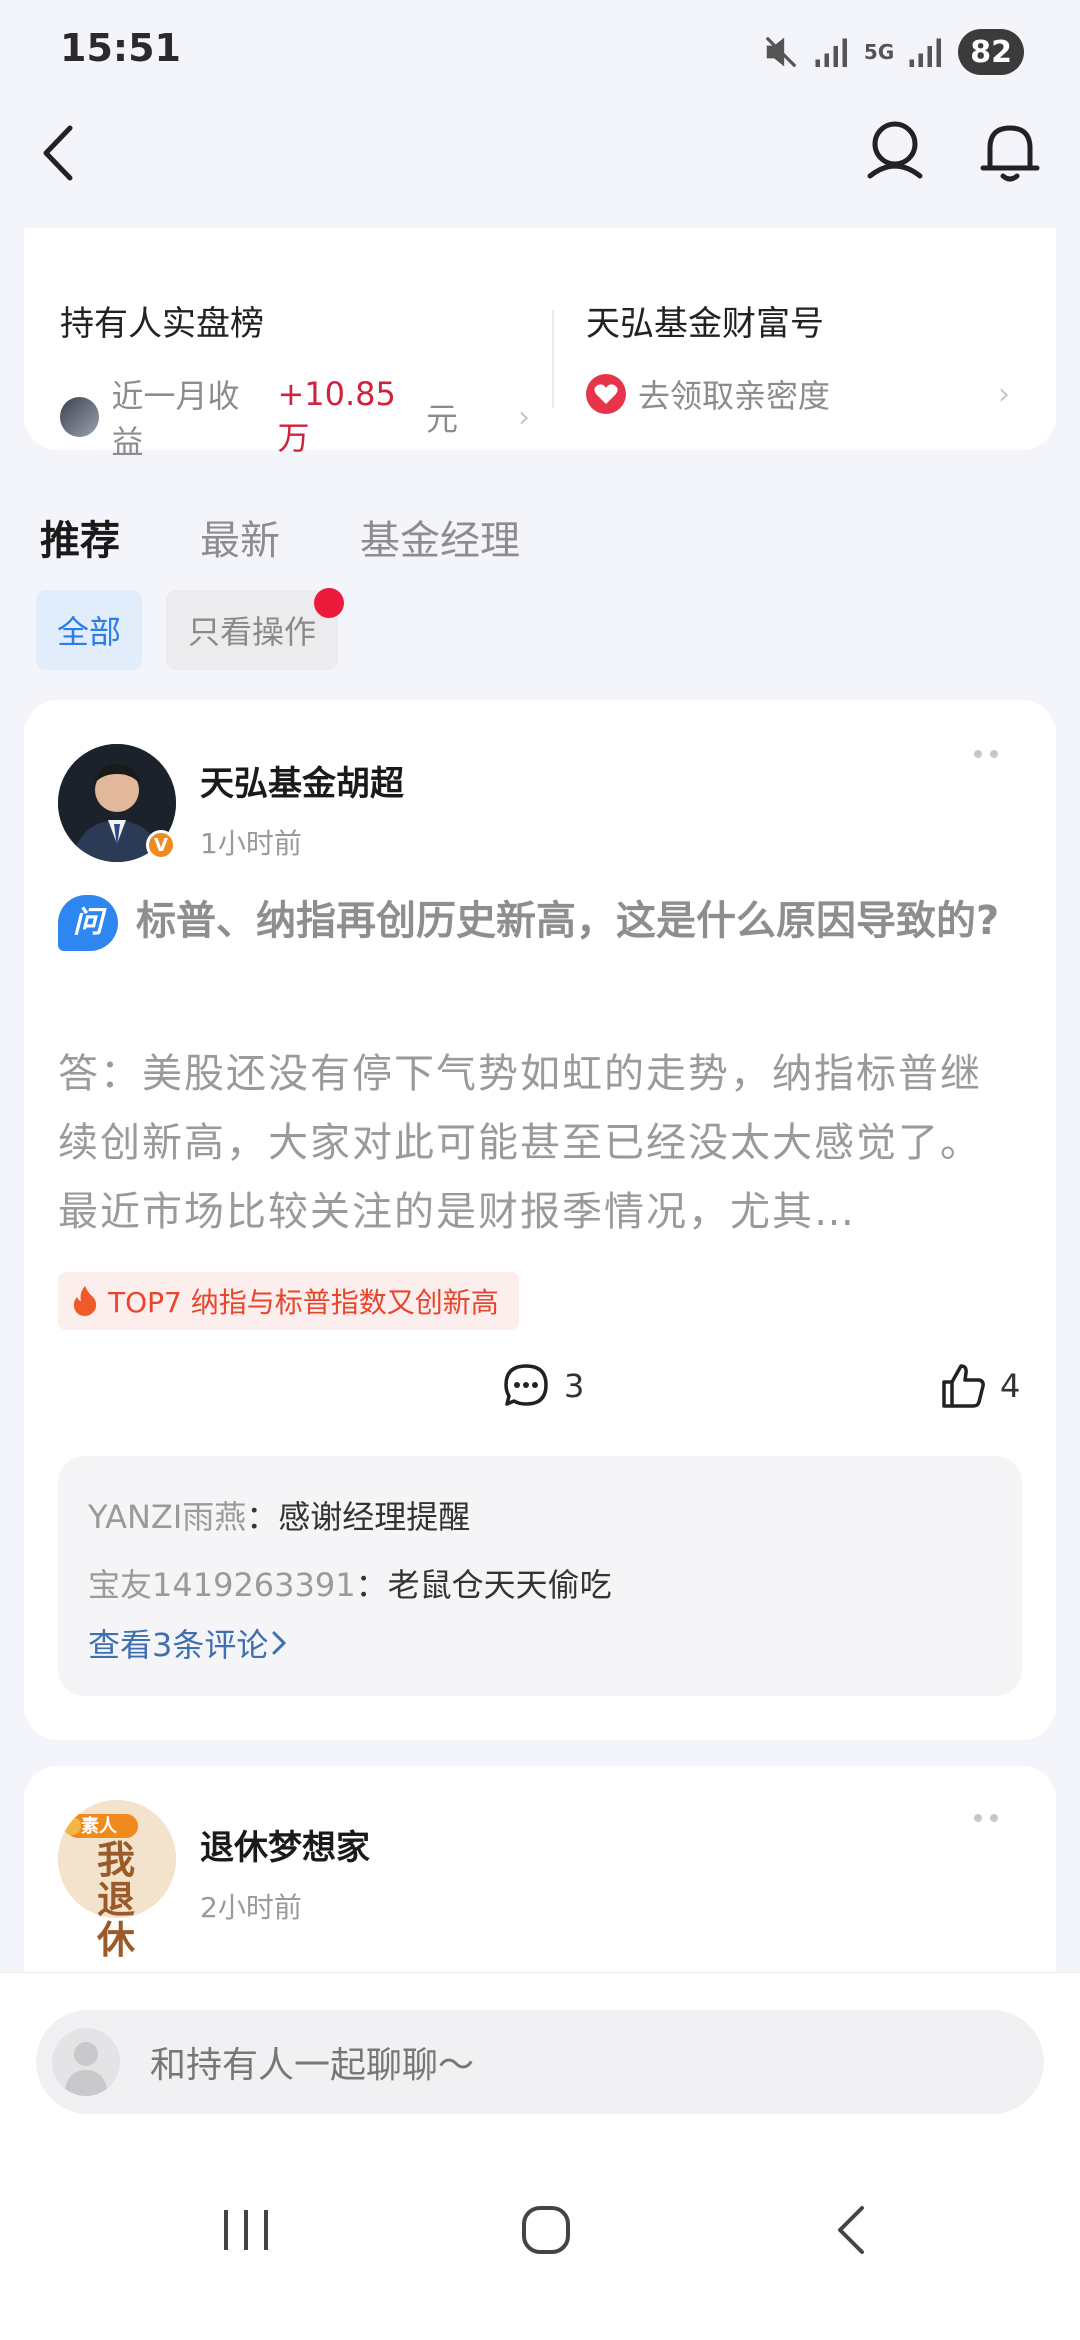 The height and width of the screenshot is (2340, 1080). I want to click on wealth-account-sub: 去领取亲密度 ›, so click(816, 394).